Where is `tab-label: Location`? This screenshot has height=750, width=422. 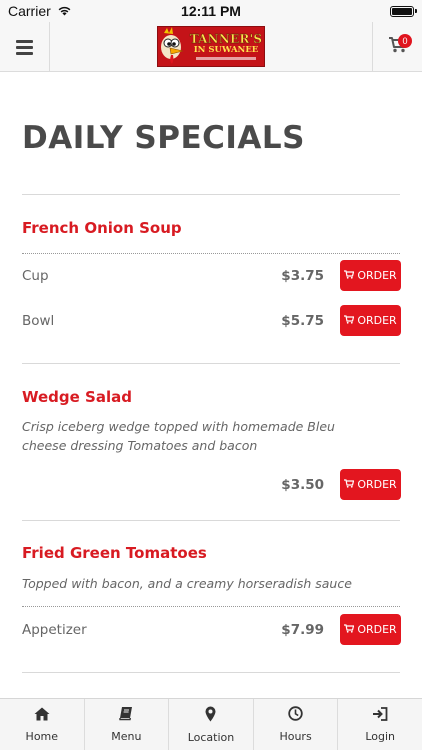
tab-label: Location is located at coordinates (211, 737).